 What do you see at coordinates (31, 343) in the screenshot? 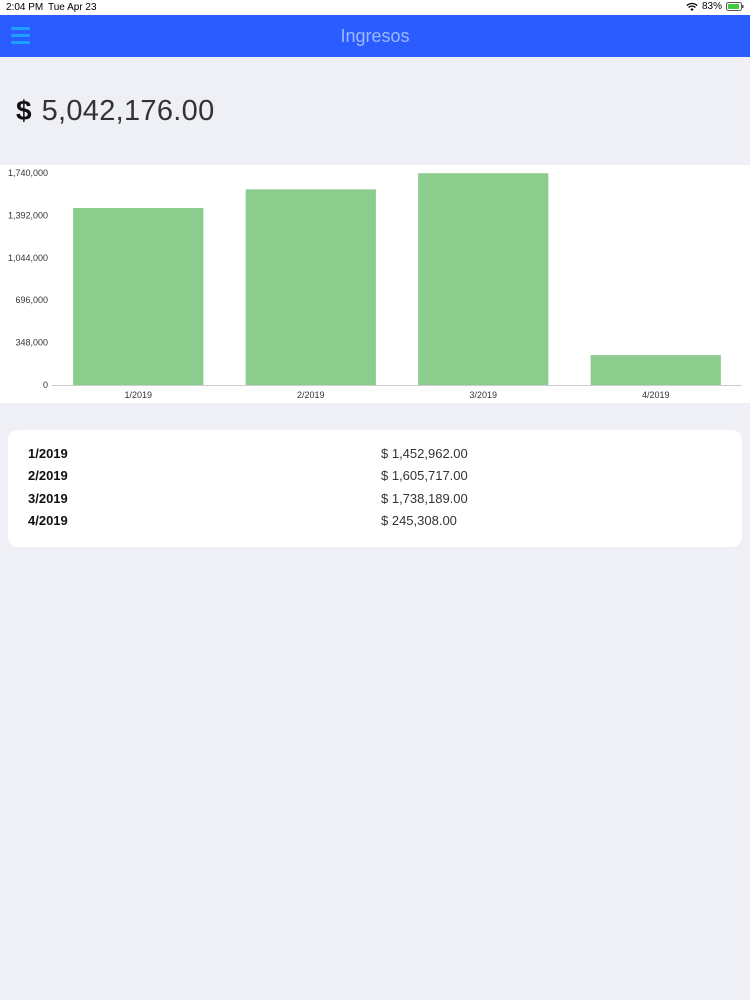
I see `y-tick-label: 348,000` at bounding box center [31, 343].